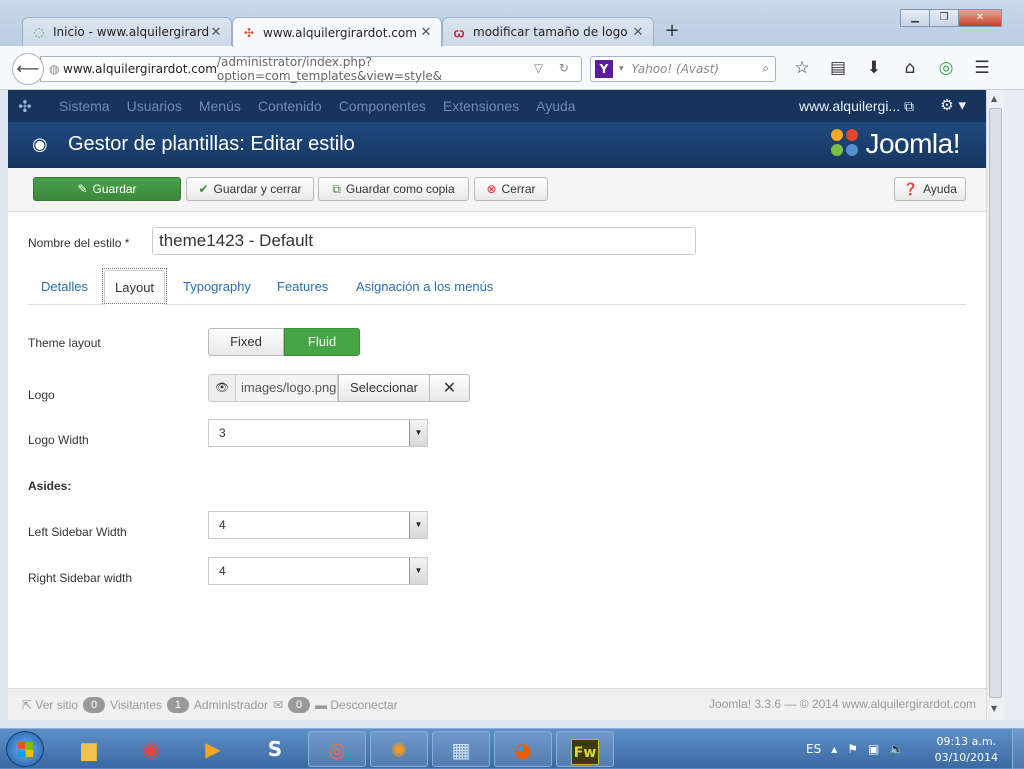 Image resolution: width=1024 pixels, height=769 pixels. What do you see at coordinates (511, 189) in the screenshot?
I see `close-button: ⊗ Cerrar` at bounding box center [511, 189].